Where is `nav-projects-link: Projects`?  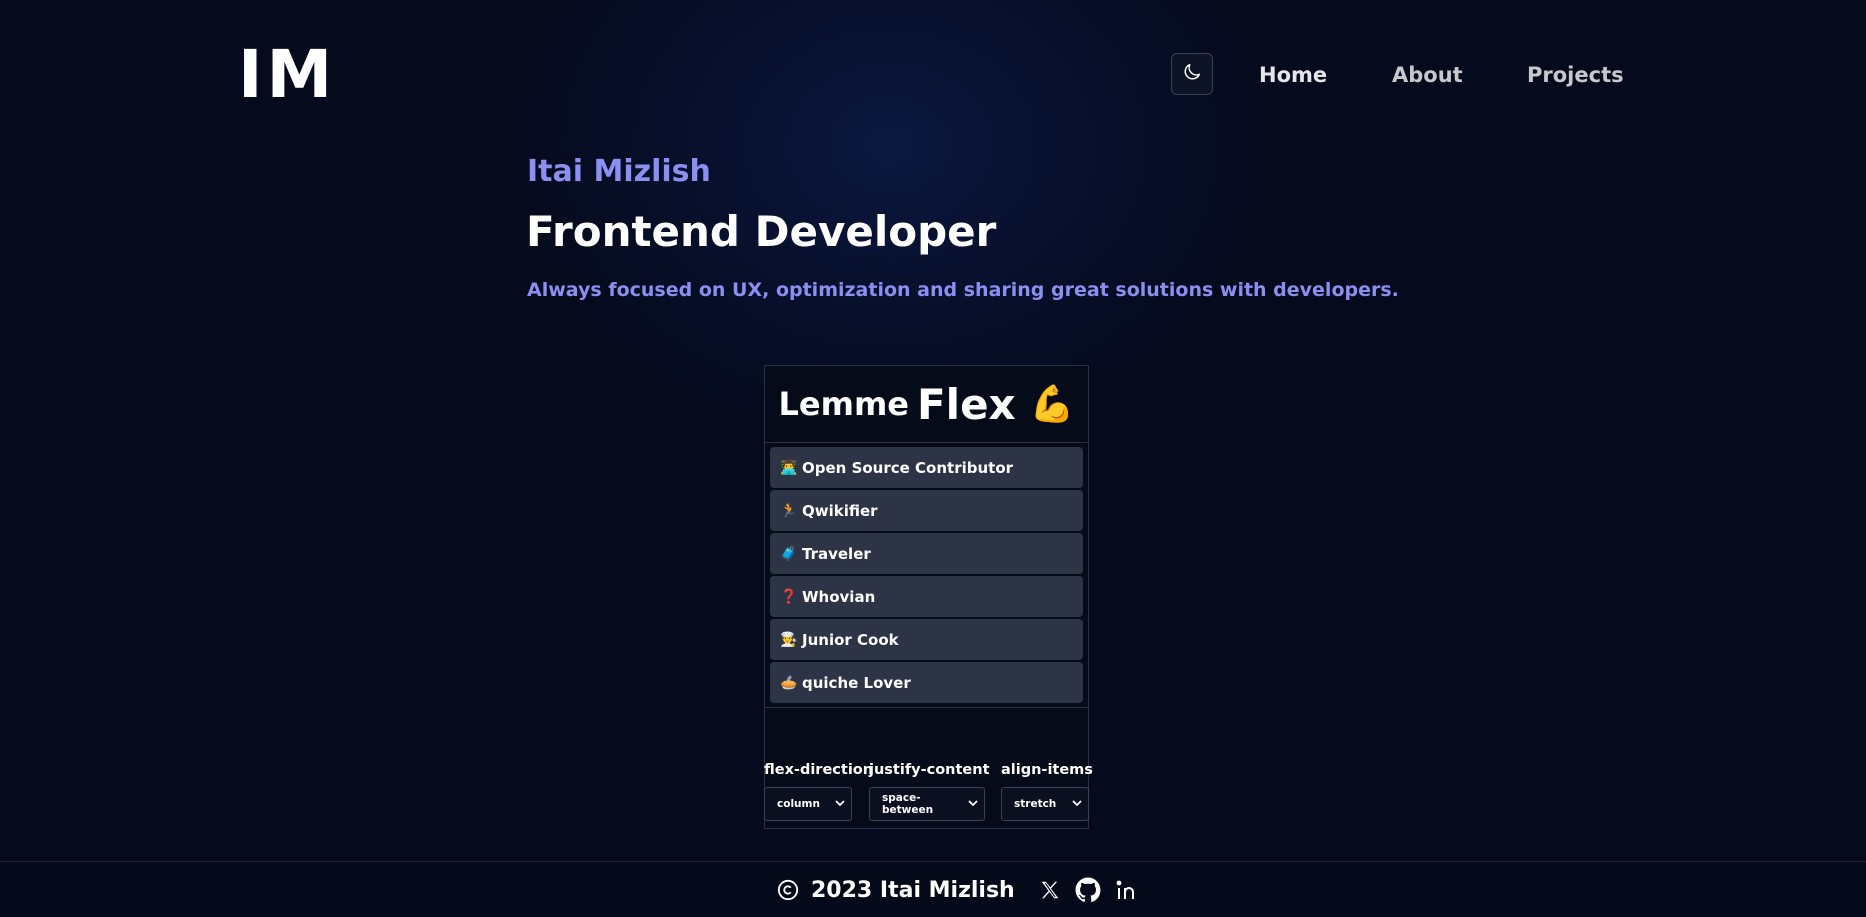 nav-projects-link: Projects is located at coordinates (1575, 75).